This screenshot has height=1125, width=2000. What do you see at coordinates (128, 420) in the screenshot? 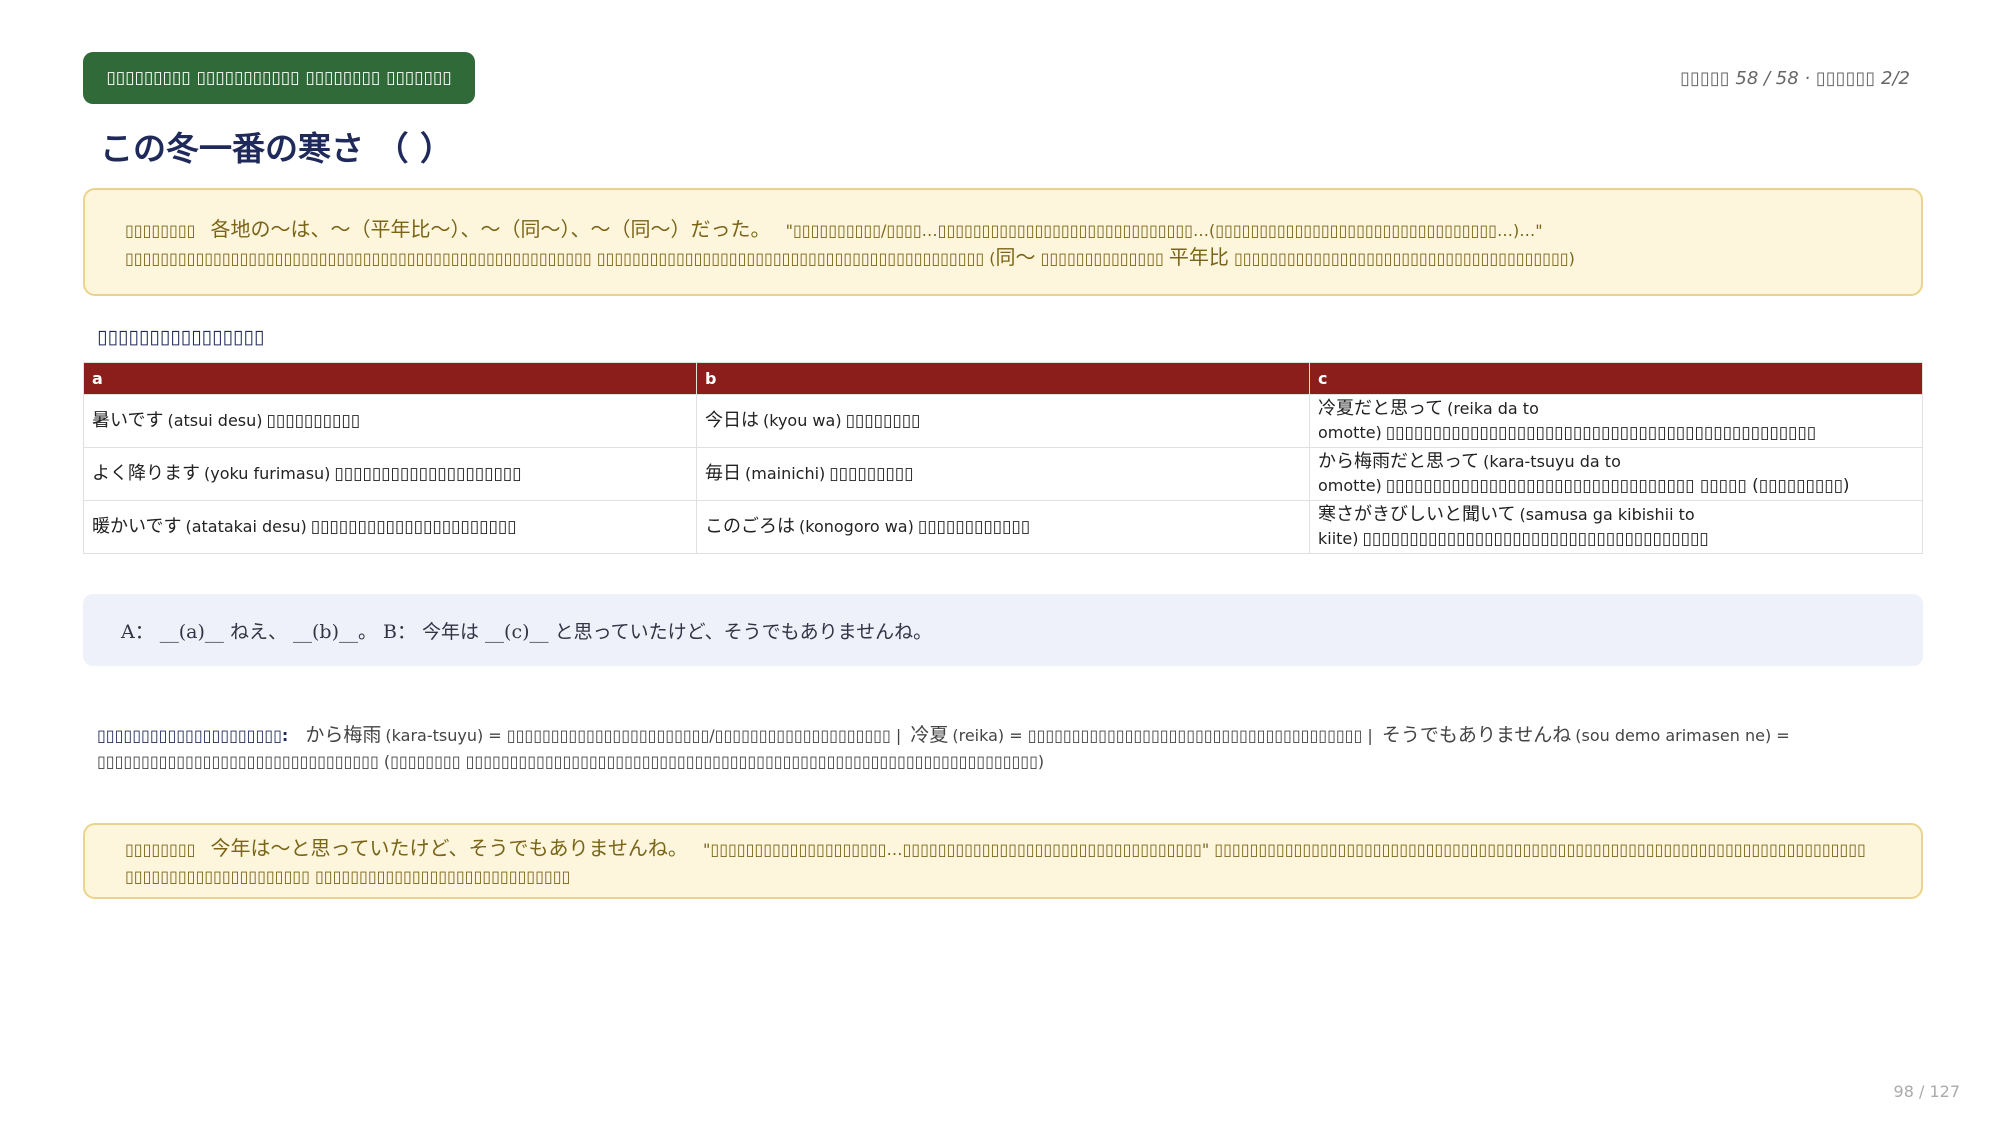
I see `cell-japanese: 暑いです` at bounding box center [128, 420].